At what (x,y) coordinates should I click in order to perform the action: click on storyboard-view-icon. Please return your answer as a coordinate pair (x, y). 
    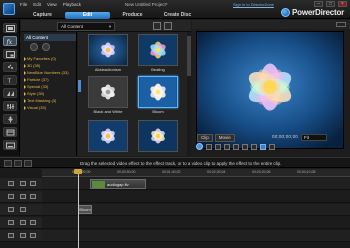
    Looking at the image, I should click on (18, 163).